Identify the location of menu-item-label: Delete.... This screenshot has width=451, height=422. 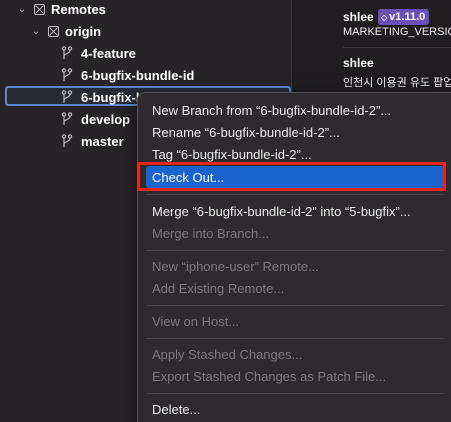
(176, 409).